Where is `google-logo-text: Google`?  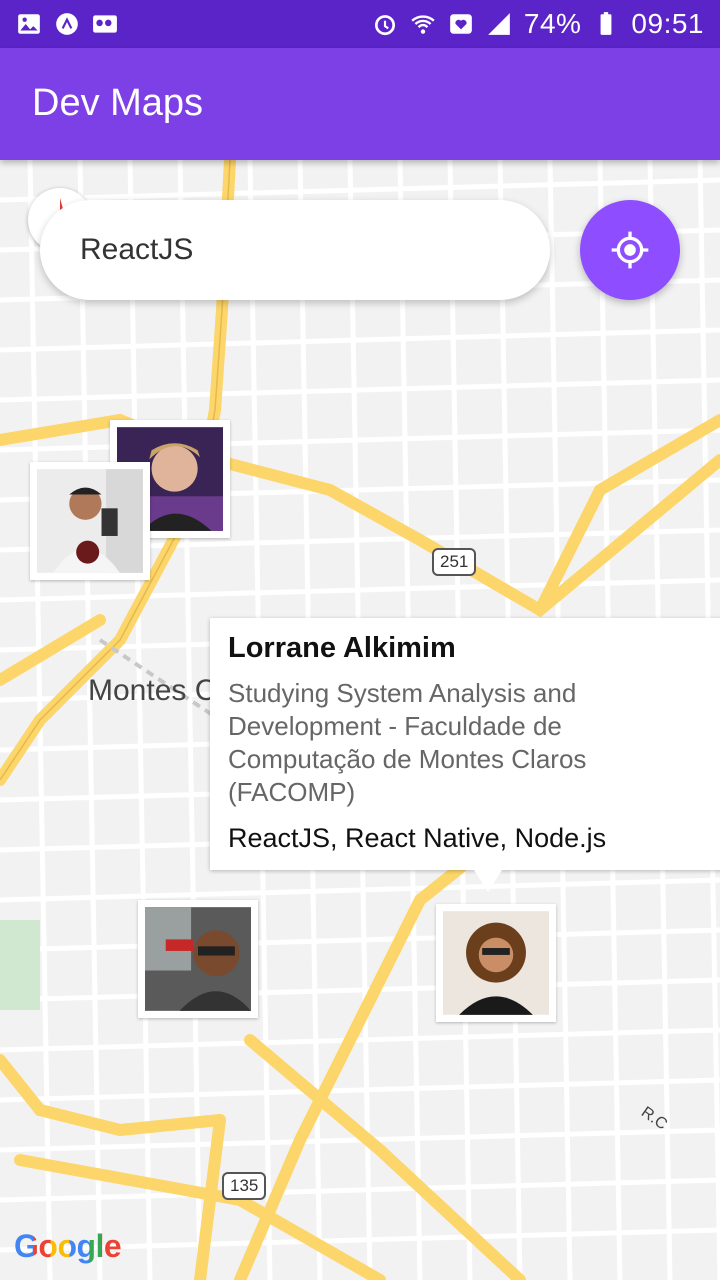 google-logo-text: Google is located at coordinates (68, 1246).